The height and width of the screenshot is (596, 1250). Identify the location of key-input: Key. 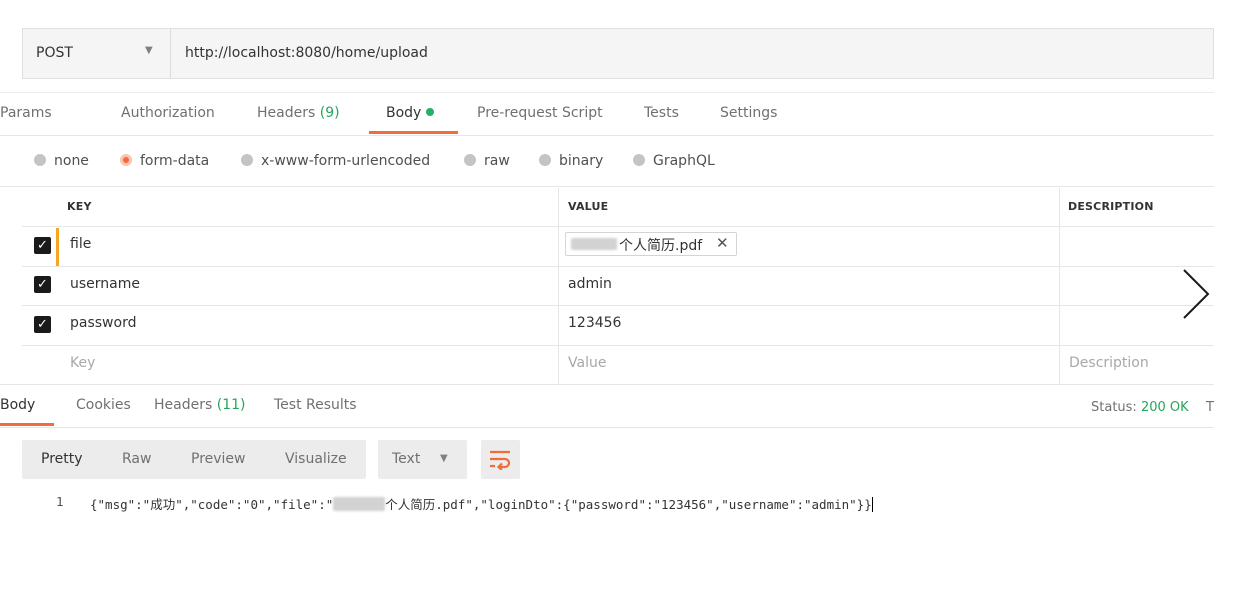
(82, 363).